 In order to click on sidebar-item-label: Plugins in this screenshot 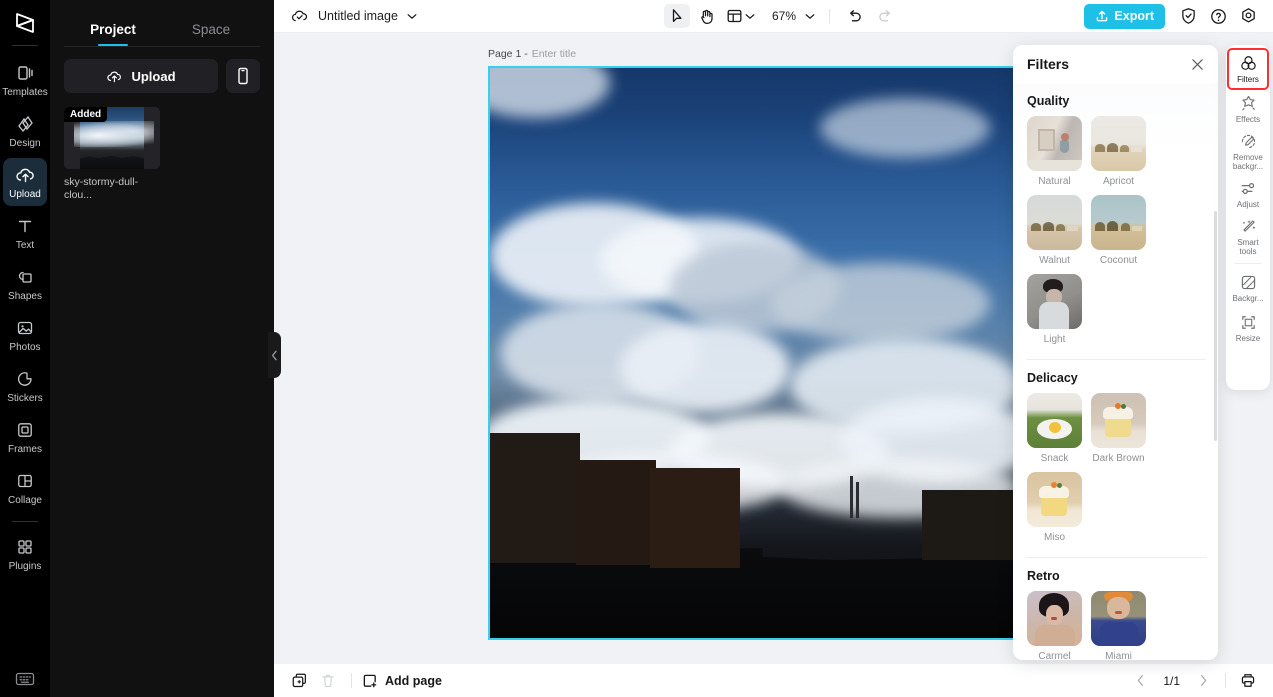, I will do `click(25, 566)`.